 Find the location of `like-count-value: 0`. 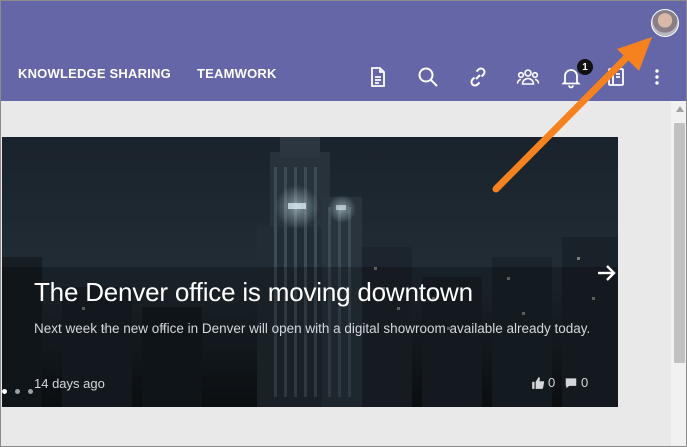

like-count-value: 0 is located at coordinates (552, 382).